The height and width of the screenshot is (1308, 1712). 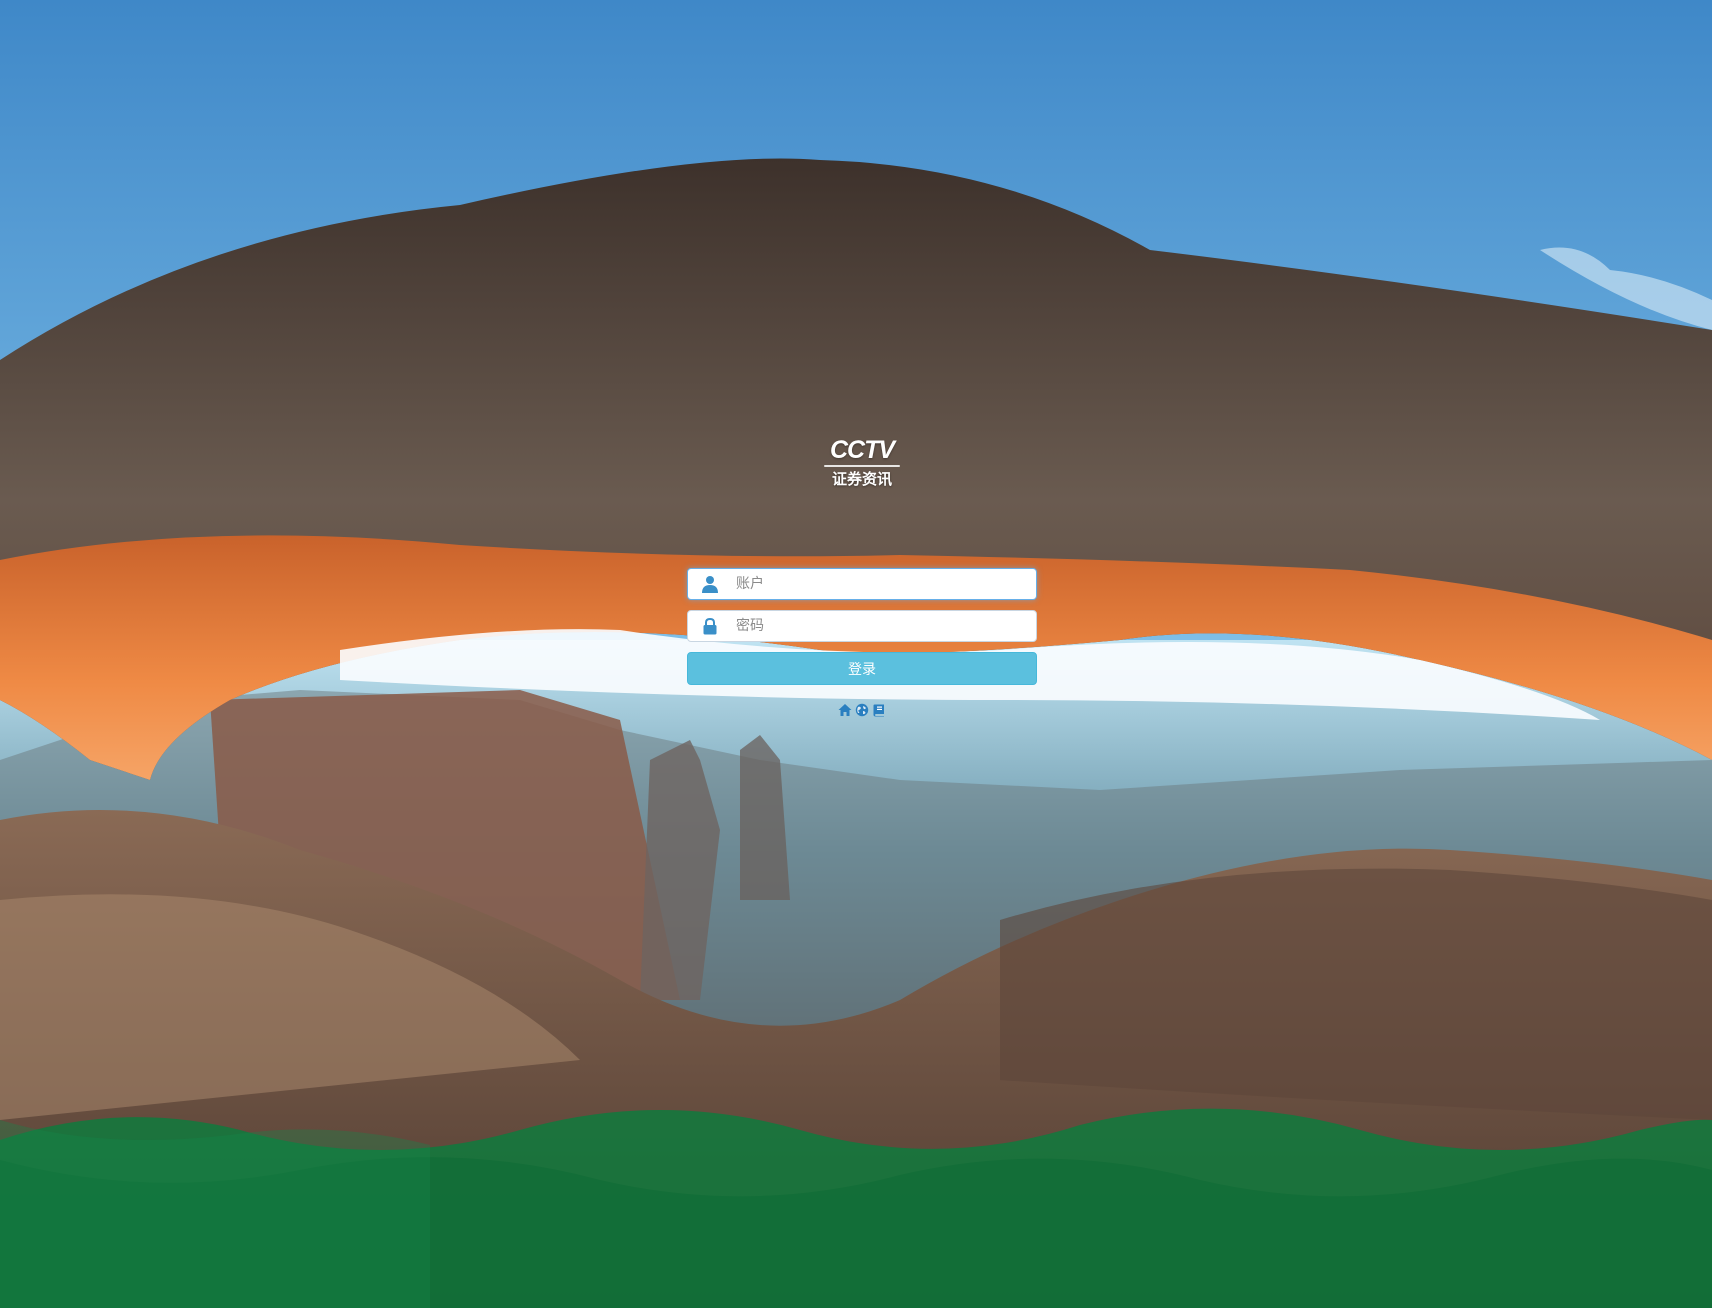 I want to click on home-icon, so click(x=845, y=710).